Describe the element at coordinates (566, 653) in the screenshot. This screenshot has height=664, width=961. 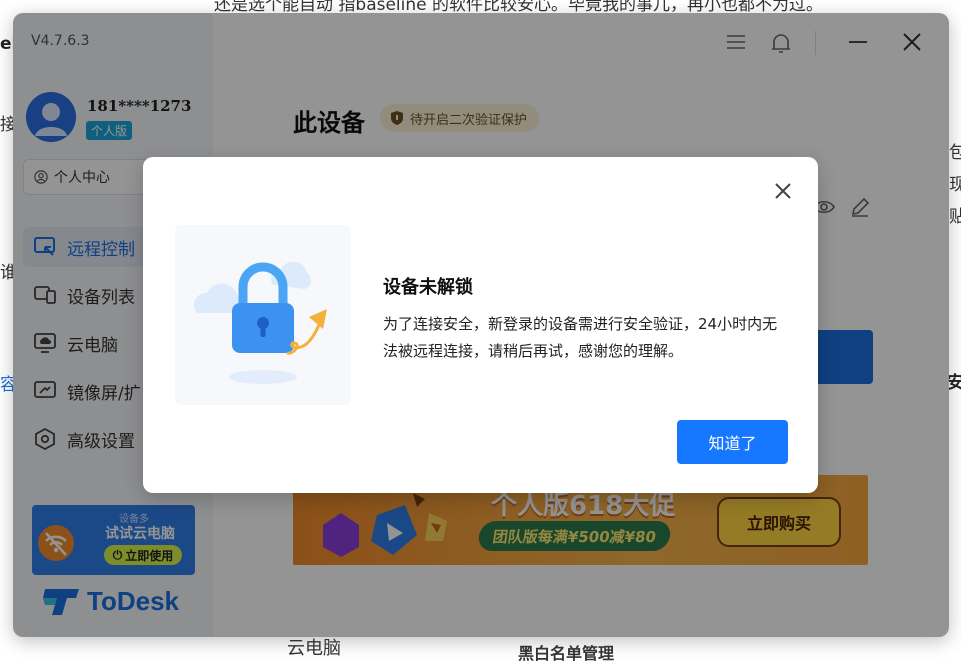
I see `background-fragment: 黑白名单管理` at that location.